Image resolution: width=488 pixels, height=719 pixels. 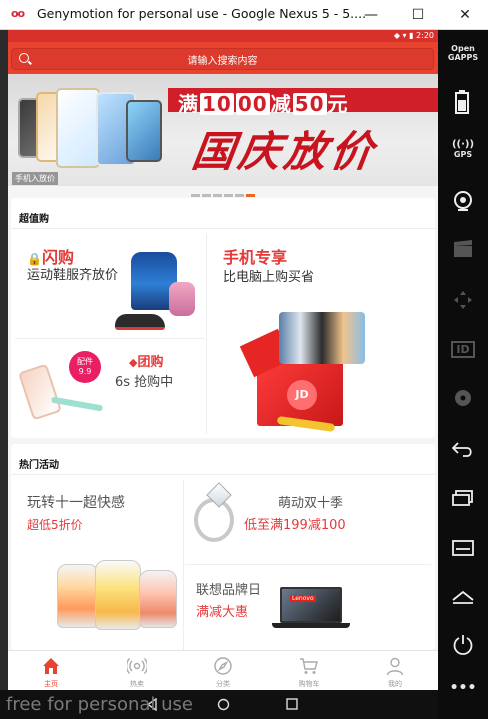 What do you see at coordinates (223, 36) in the screenshot?
I see `android-status-bar: ◆ ▾ ▮ 2:20` at bounding box center [223, 36].